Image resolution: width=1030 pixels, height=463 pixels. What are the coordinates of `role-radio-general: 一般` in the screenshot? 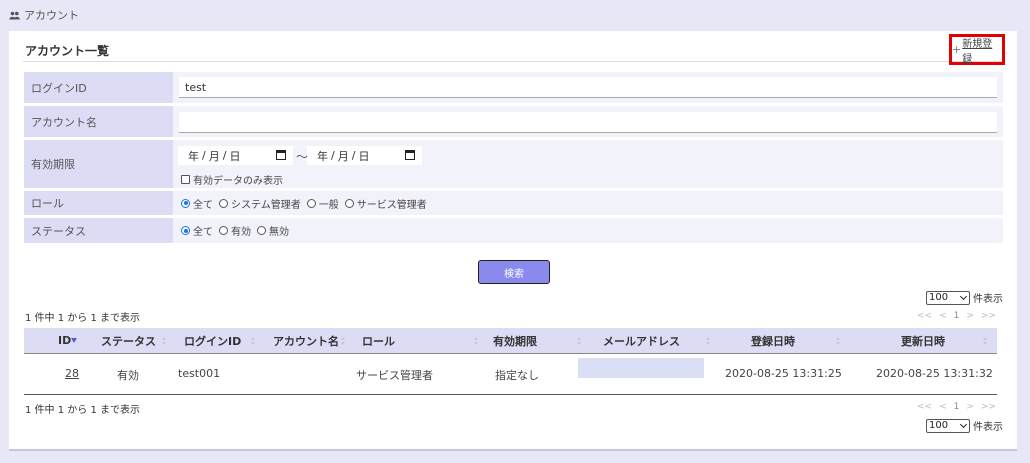 It's located at (322, 203).